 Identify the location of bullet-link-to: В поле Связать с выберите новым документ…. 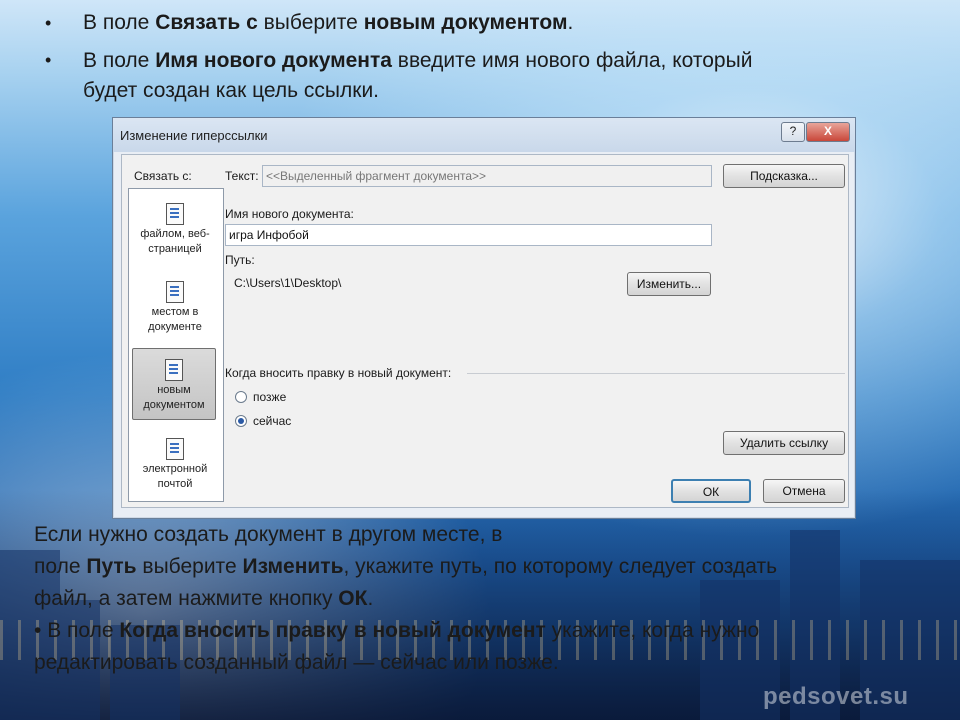
(328, 22).